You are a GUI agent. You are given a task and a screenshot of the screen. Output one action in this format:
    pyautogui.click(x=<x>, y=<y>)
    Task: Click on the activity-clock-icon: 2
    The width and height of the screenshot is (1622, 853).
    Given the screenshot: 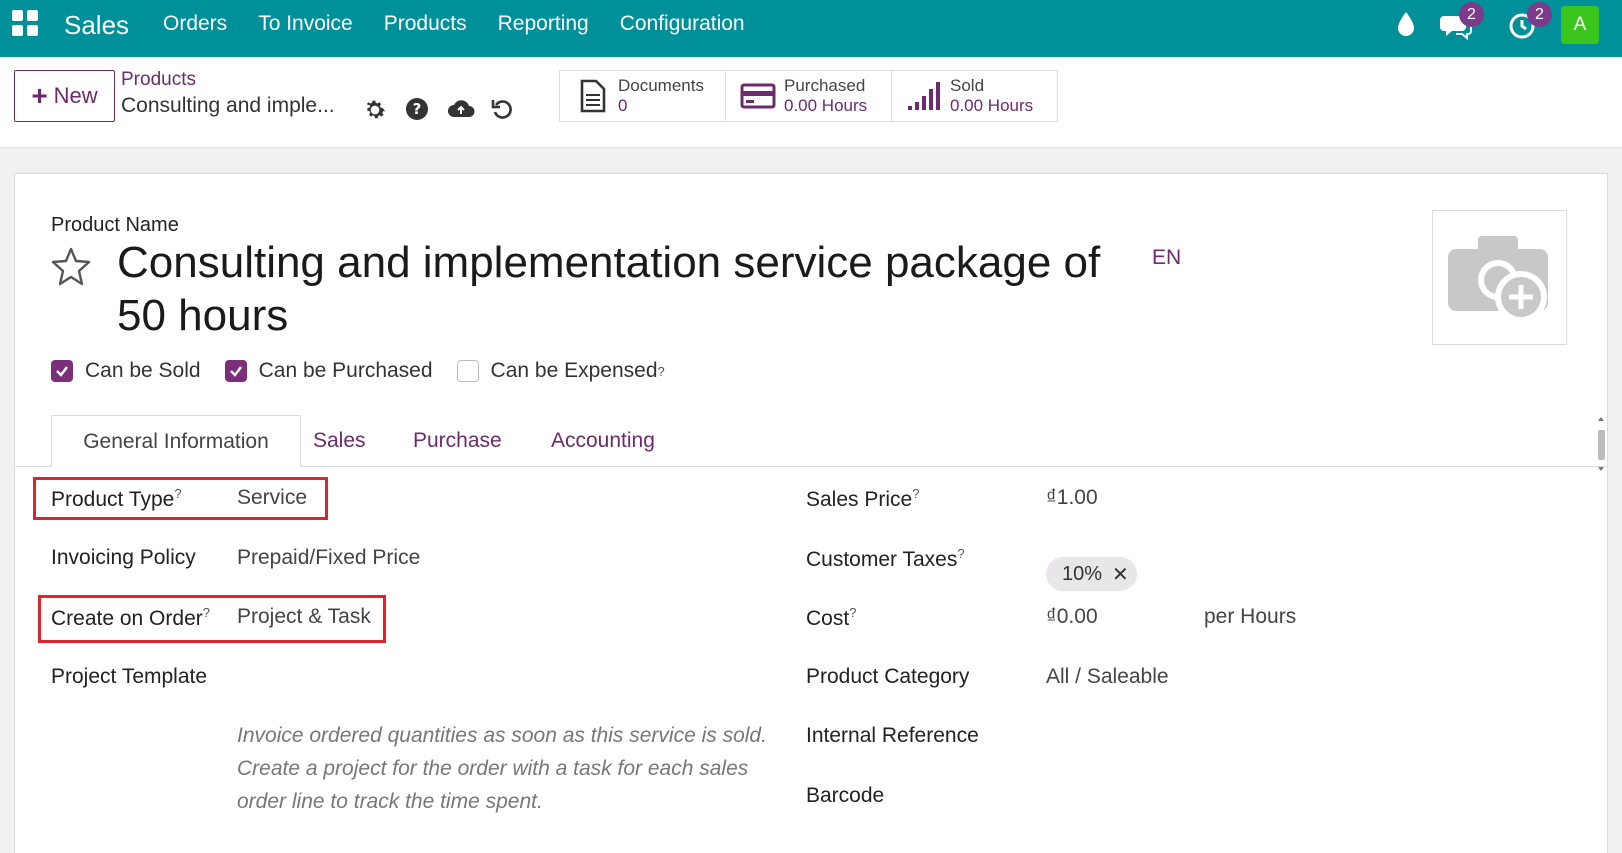 What is the action you would take?
    pyautogui.click(x=1530, y=25)
    